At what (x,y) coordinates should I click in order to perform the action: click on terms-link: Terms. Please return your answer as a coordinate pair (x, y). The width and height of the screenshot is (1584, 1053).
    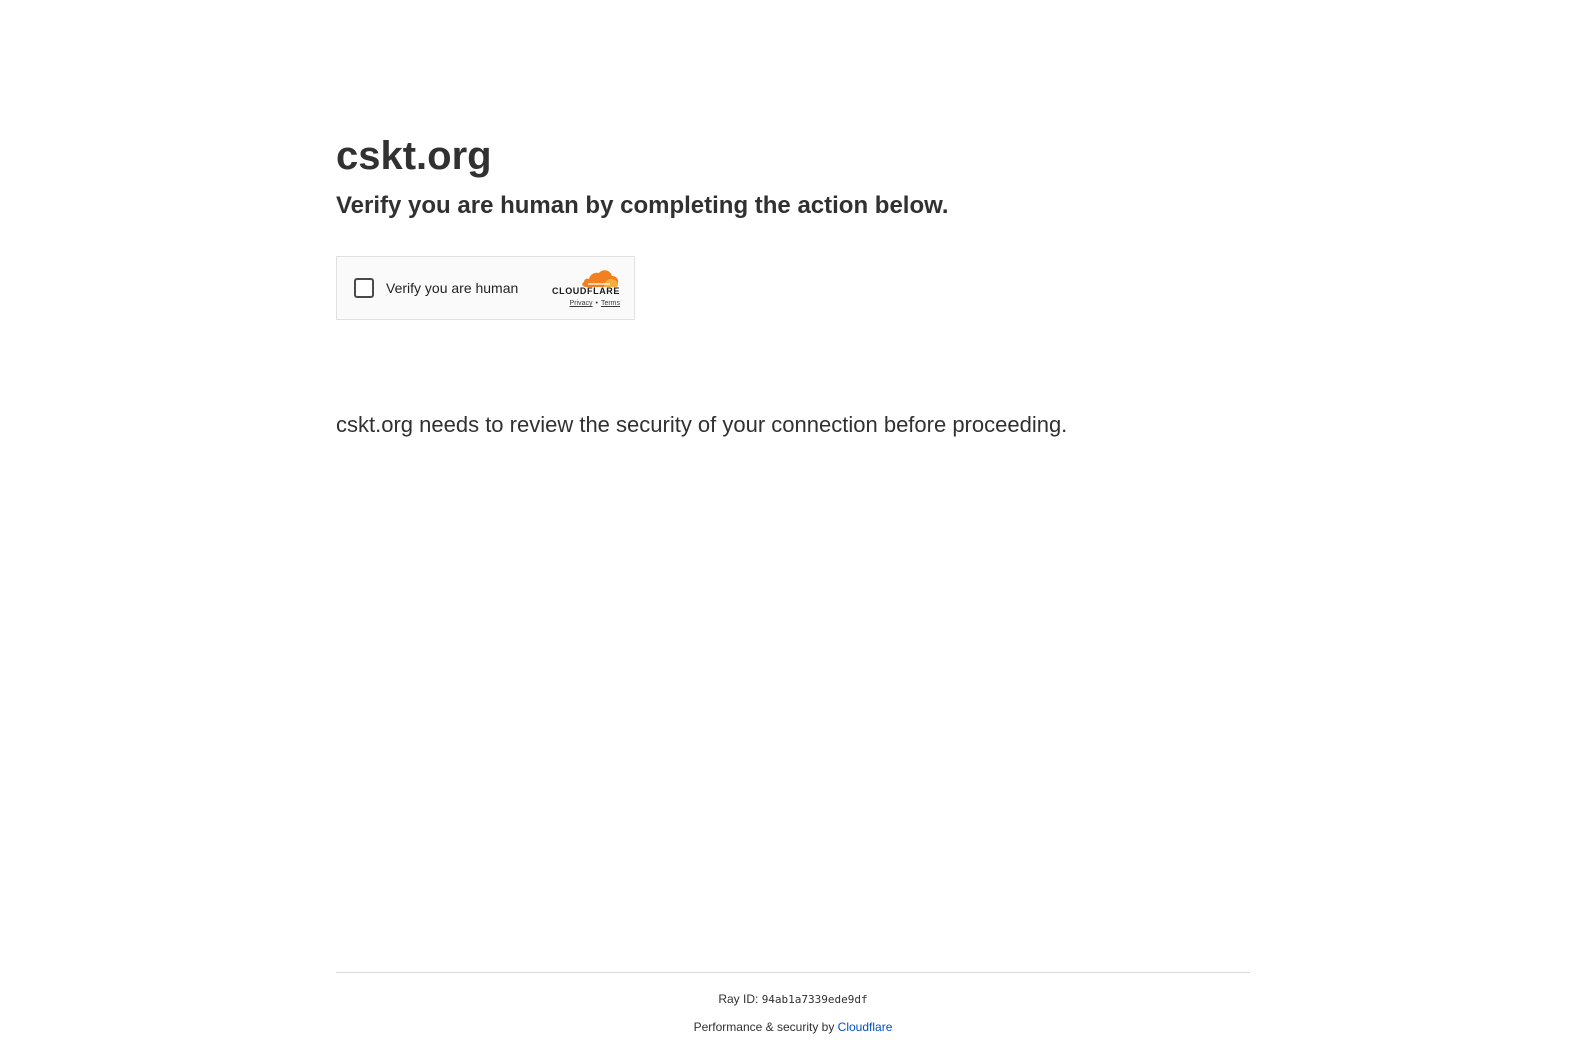
    Looking at the image, I should click on (610, 303).